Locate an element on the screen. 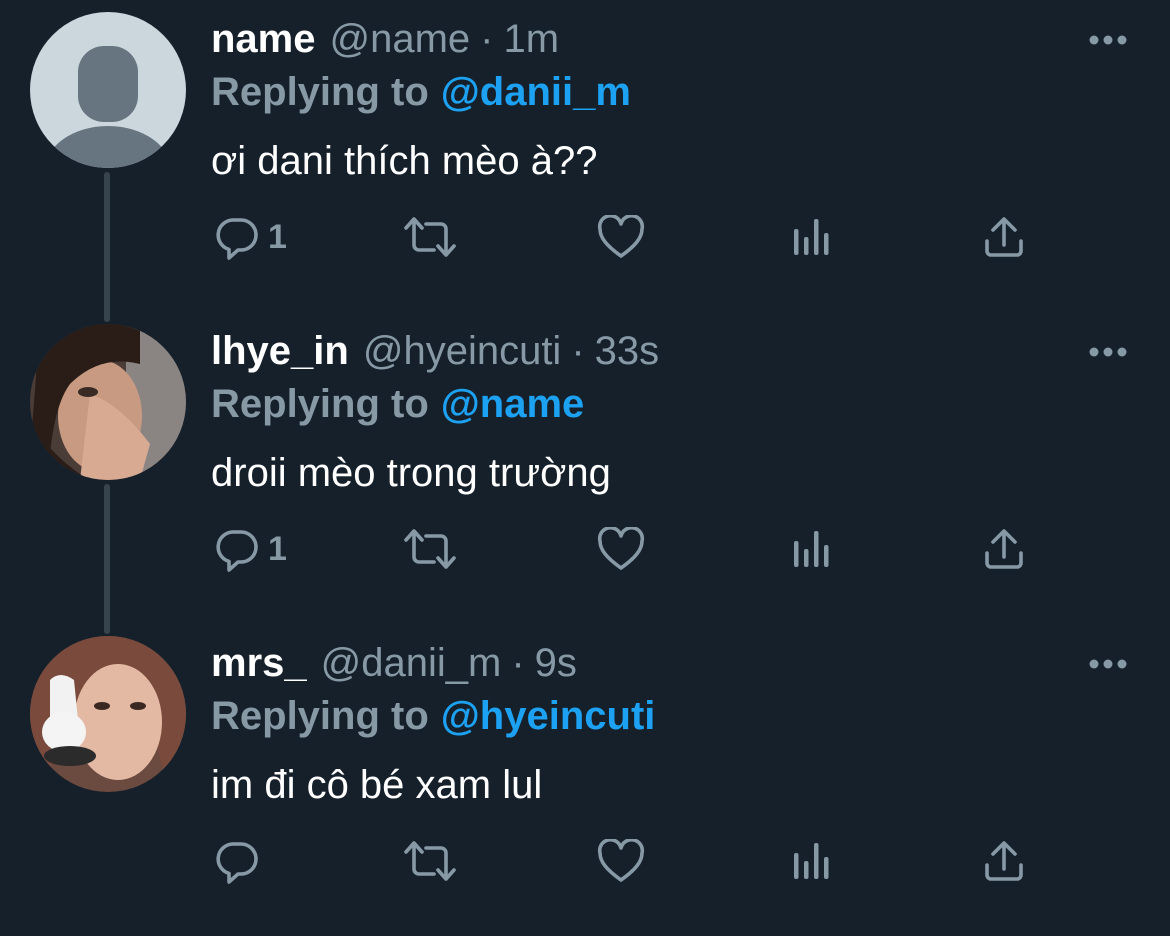  display-name: mrs_ is located at coordinates (259, 663).